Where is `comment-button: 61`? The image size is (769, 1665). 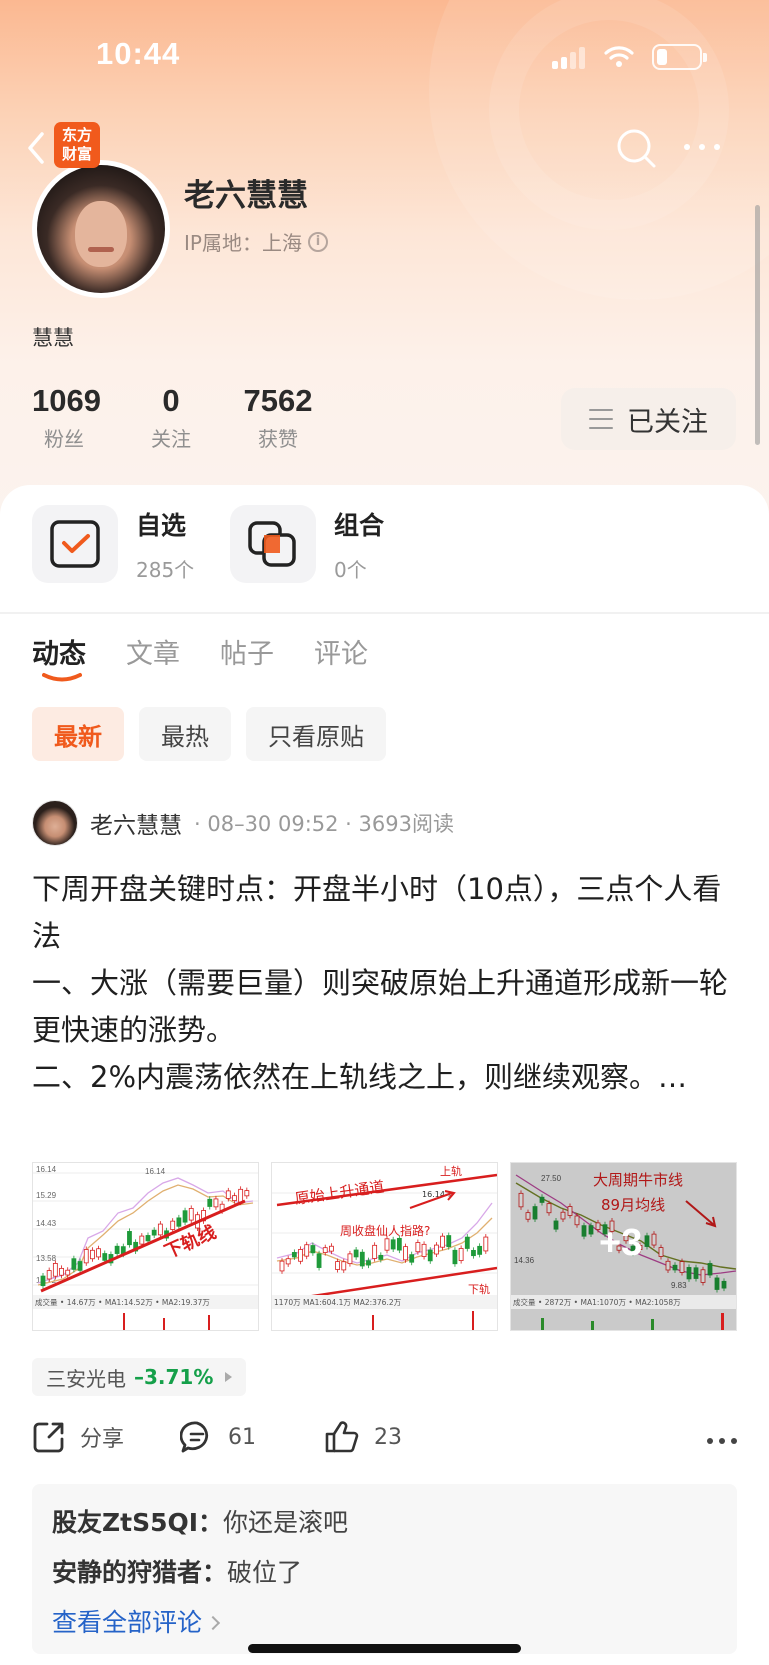 comment-button: 61 is located at coordinates (218, 1437).